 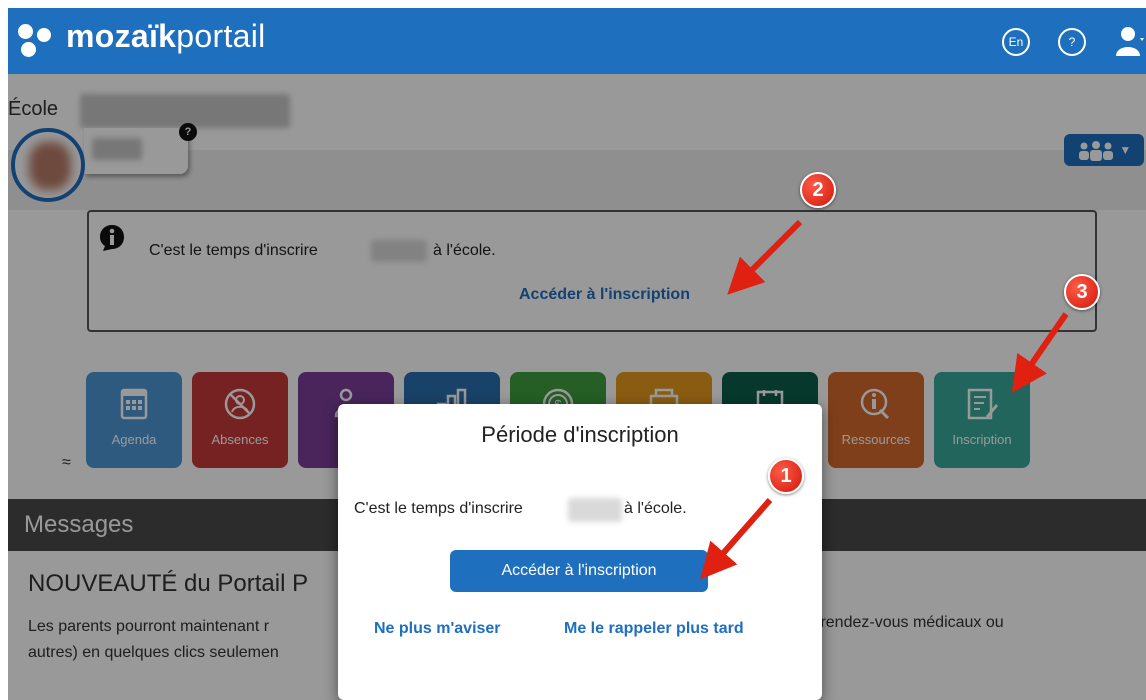 I want to click on help-button: ?, so click(x=1072, y=42).